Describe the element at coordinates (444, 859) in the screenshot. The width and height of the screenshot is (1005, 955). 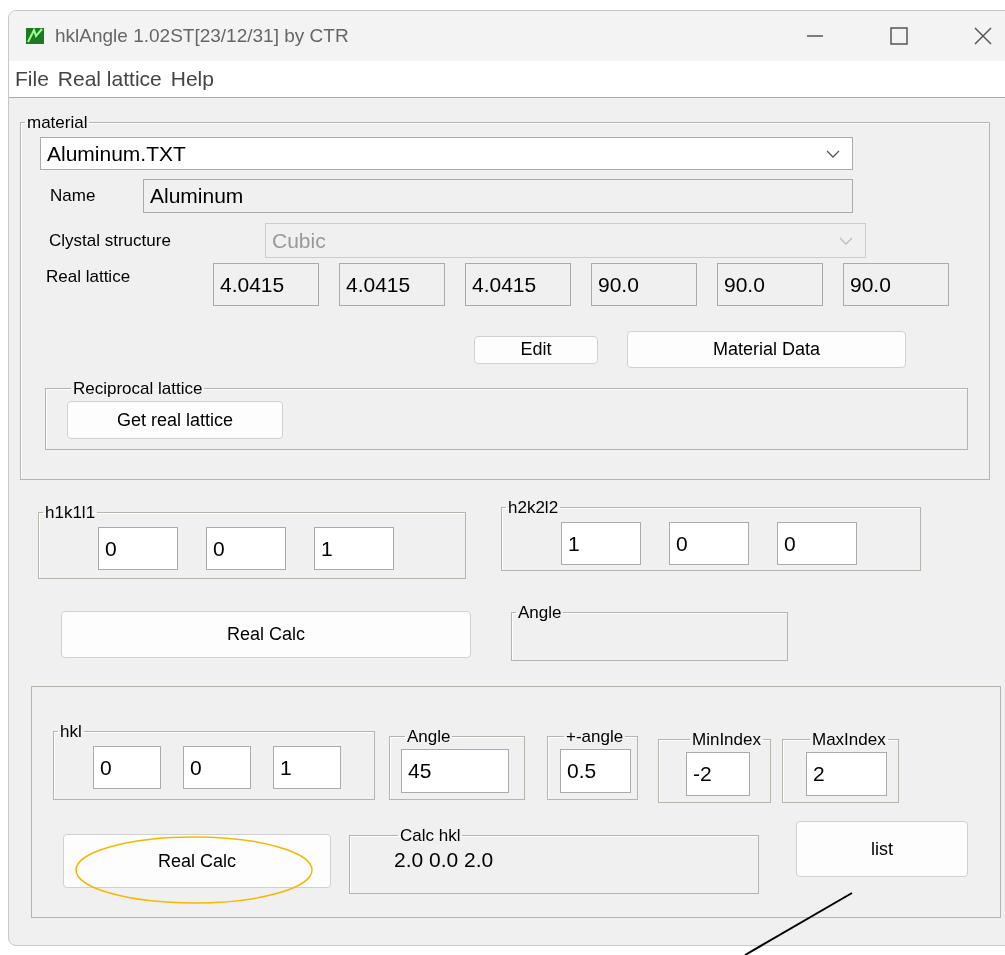
I see `result-text: 2.0 0.0 2.0` at that location.